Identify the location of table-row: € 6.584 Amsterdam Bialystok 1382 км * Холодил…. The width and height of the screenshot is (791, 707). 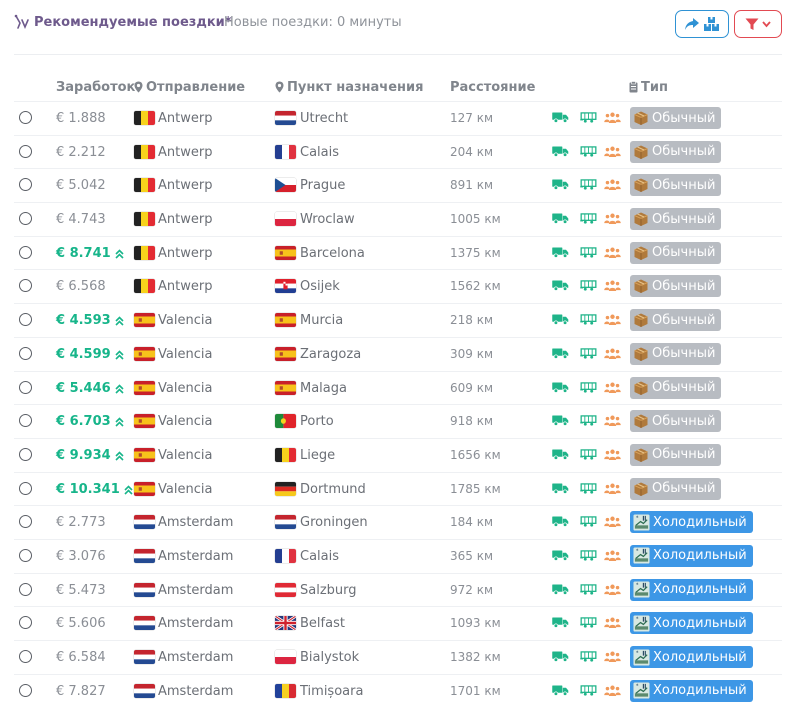
(398, 657).